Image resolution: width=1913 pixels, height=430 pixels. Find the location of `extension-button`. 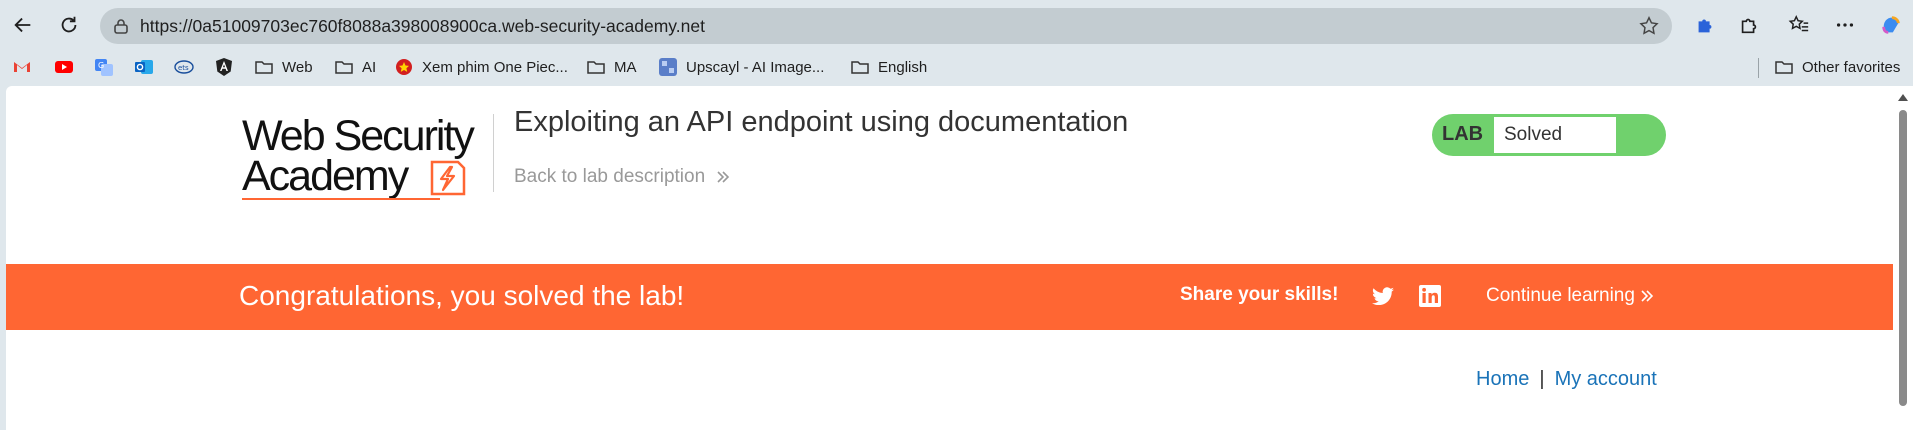

extension-button is located at coordinates (1705, 25).